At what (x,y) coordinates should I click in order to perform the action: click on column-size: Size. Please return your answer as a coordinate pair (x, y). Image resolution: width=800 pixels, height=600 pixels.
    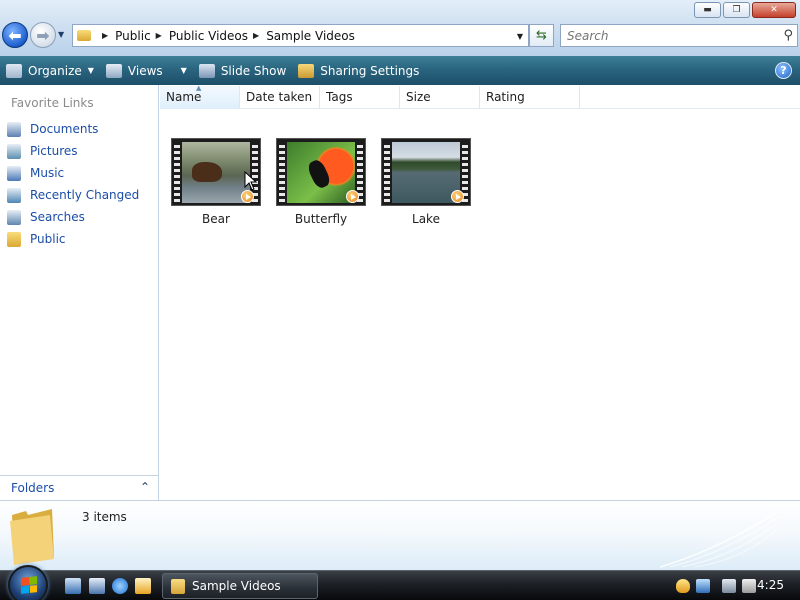
    Looking at the image, I should click on (440, 97).